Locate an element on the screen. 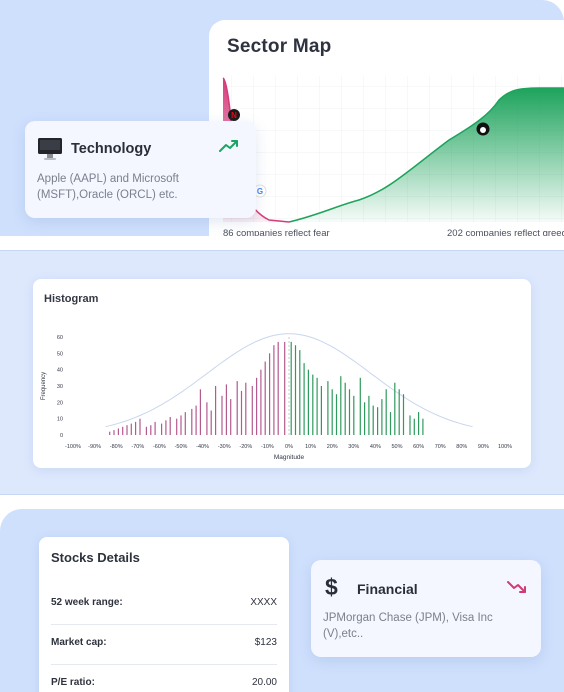  y-axis-label: Frequency is located at coordinates (44, 386).